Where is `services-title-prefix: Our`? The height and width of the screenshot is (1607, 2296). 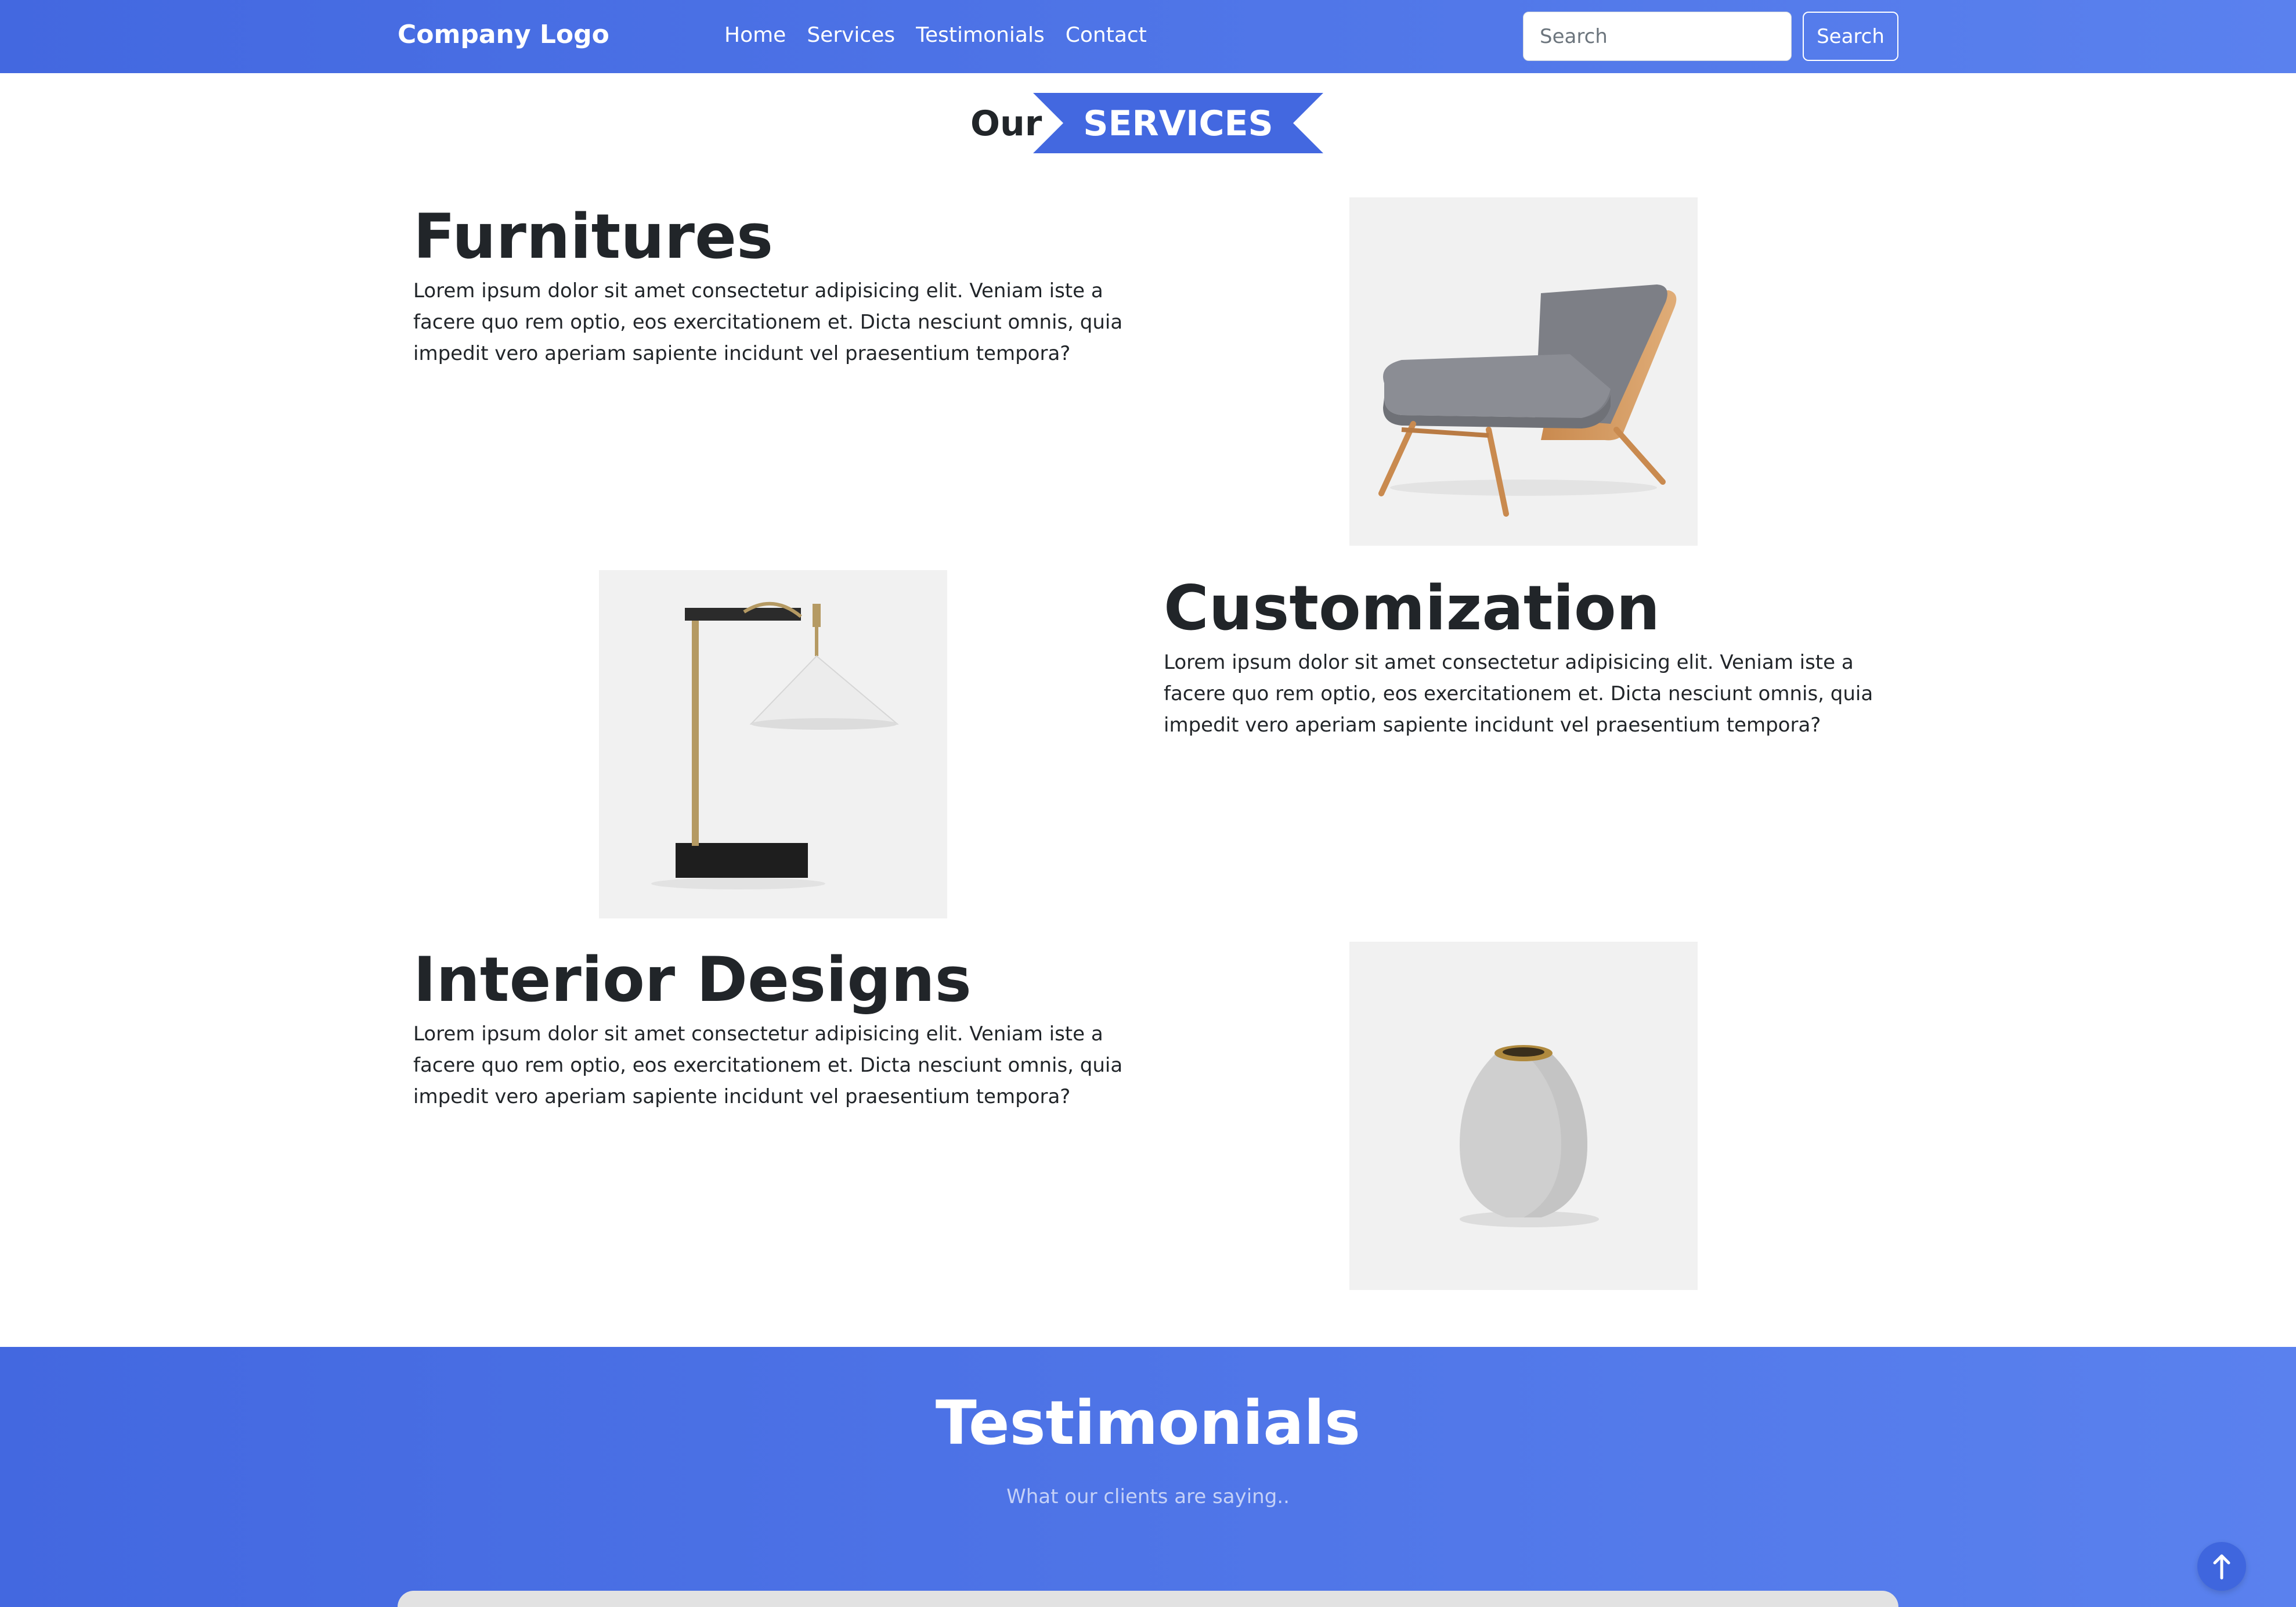
services-title-prefix: Our is located at coordinates (1006, 123).